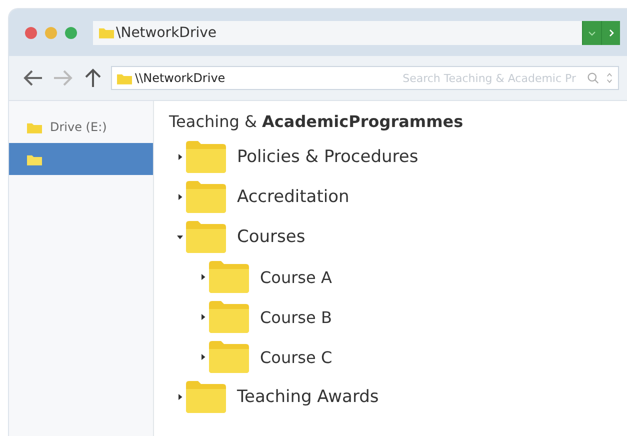 The width and height of the screenshot is (627, 436). I want to click on search-icon, so click(593, 78).